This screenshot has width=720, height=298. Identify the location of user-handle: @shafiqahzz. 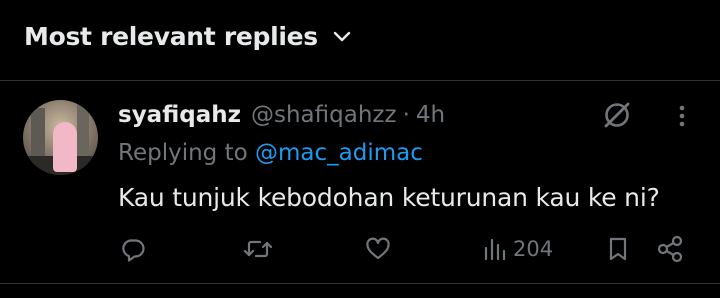
(324, 115).